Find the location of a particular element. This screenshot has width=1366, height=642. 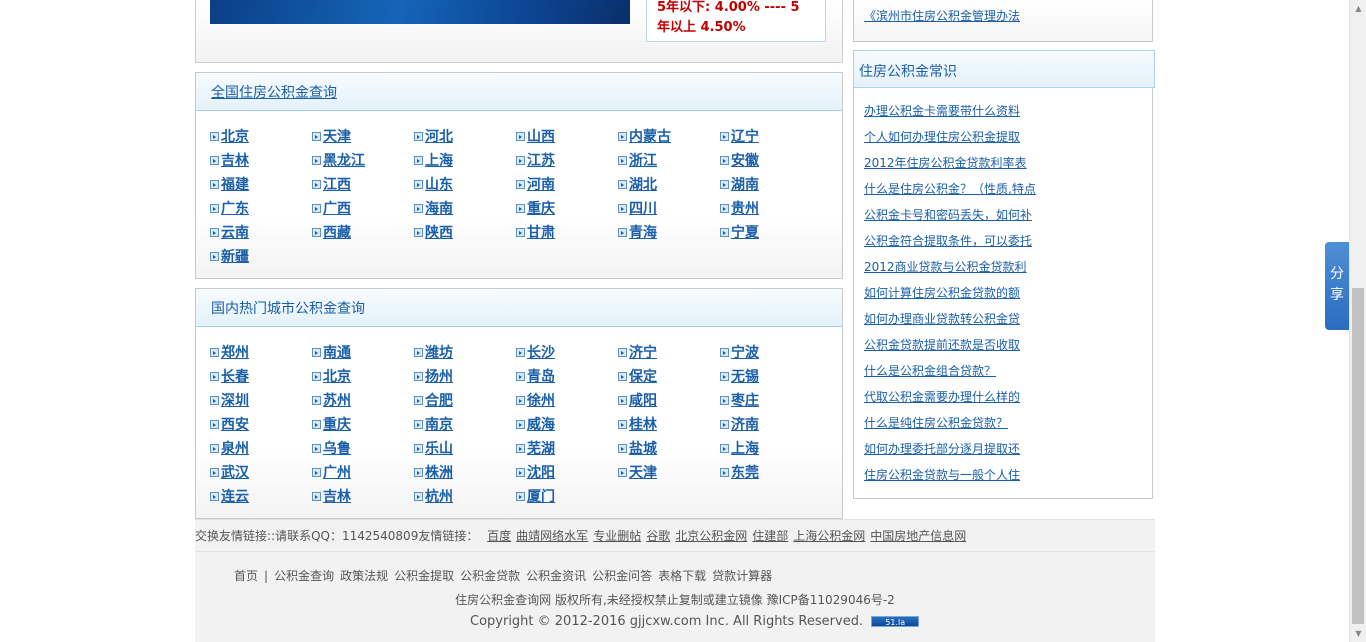

knowledge-link: 公积金卡号和密码丢失，如何补 is located at coordinates (948, 215).